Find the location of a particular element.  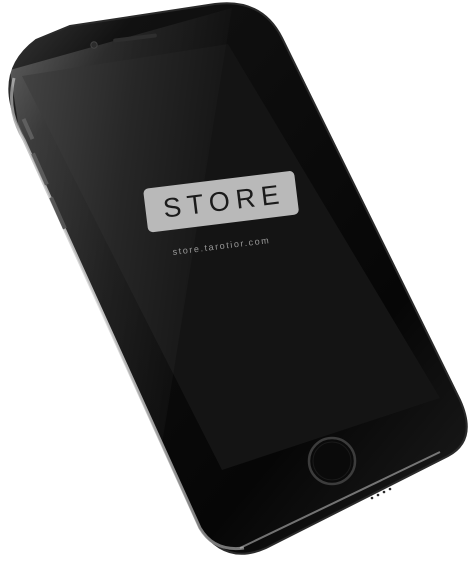

front-camera-icon is located at coordinates (94, 45).